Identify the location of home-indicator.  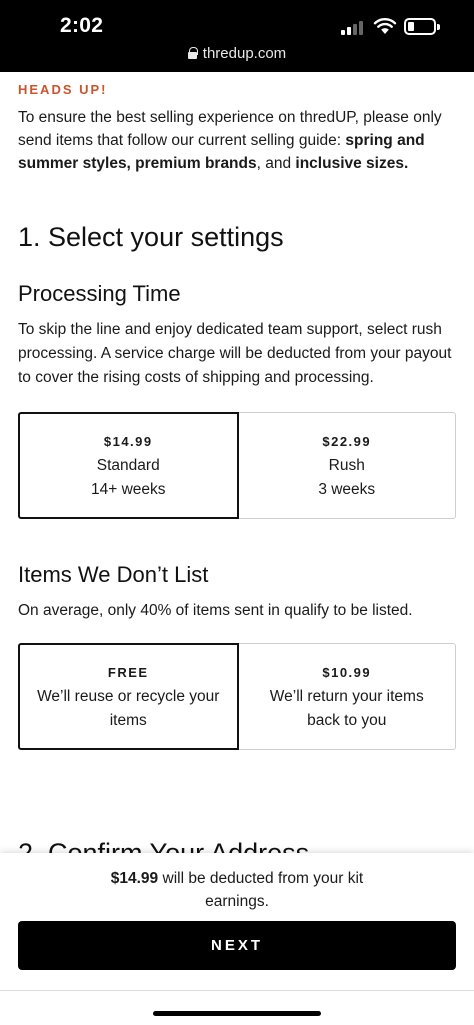
(237, 1013).